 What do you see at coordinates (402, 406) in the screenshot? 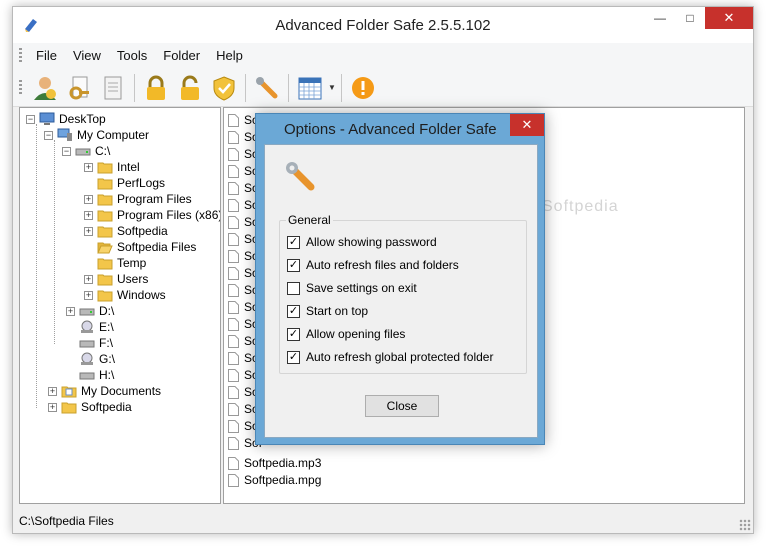
I see `close-button: Close` at bounding box center [402, 406].